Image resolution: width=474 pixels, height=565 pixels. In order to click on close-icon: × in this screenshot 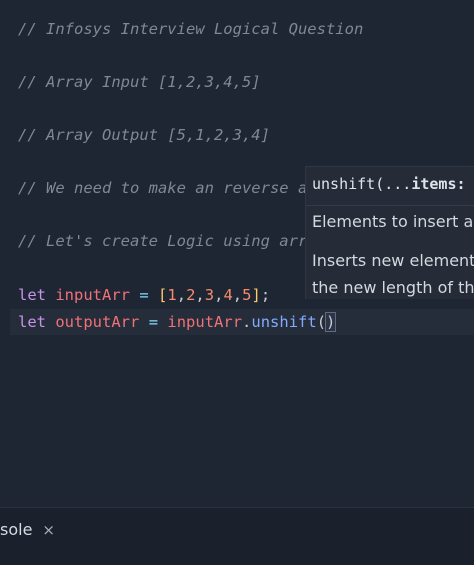, I will do `click(48, 530)`.